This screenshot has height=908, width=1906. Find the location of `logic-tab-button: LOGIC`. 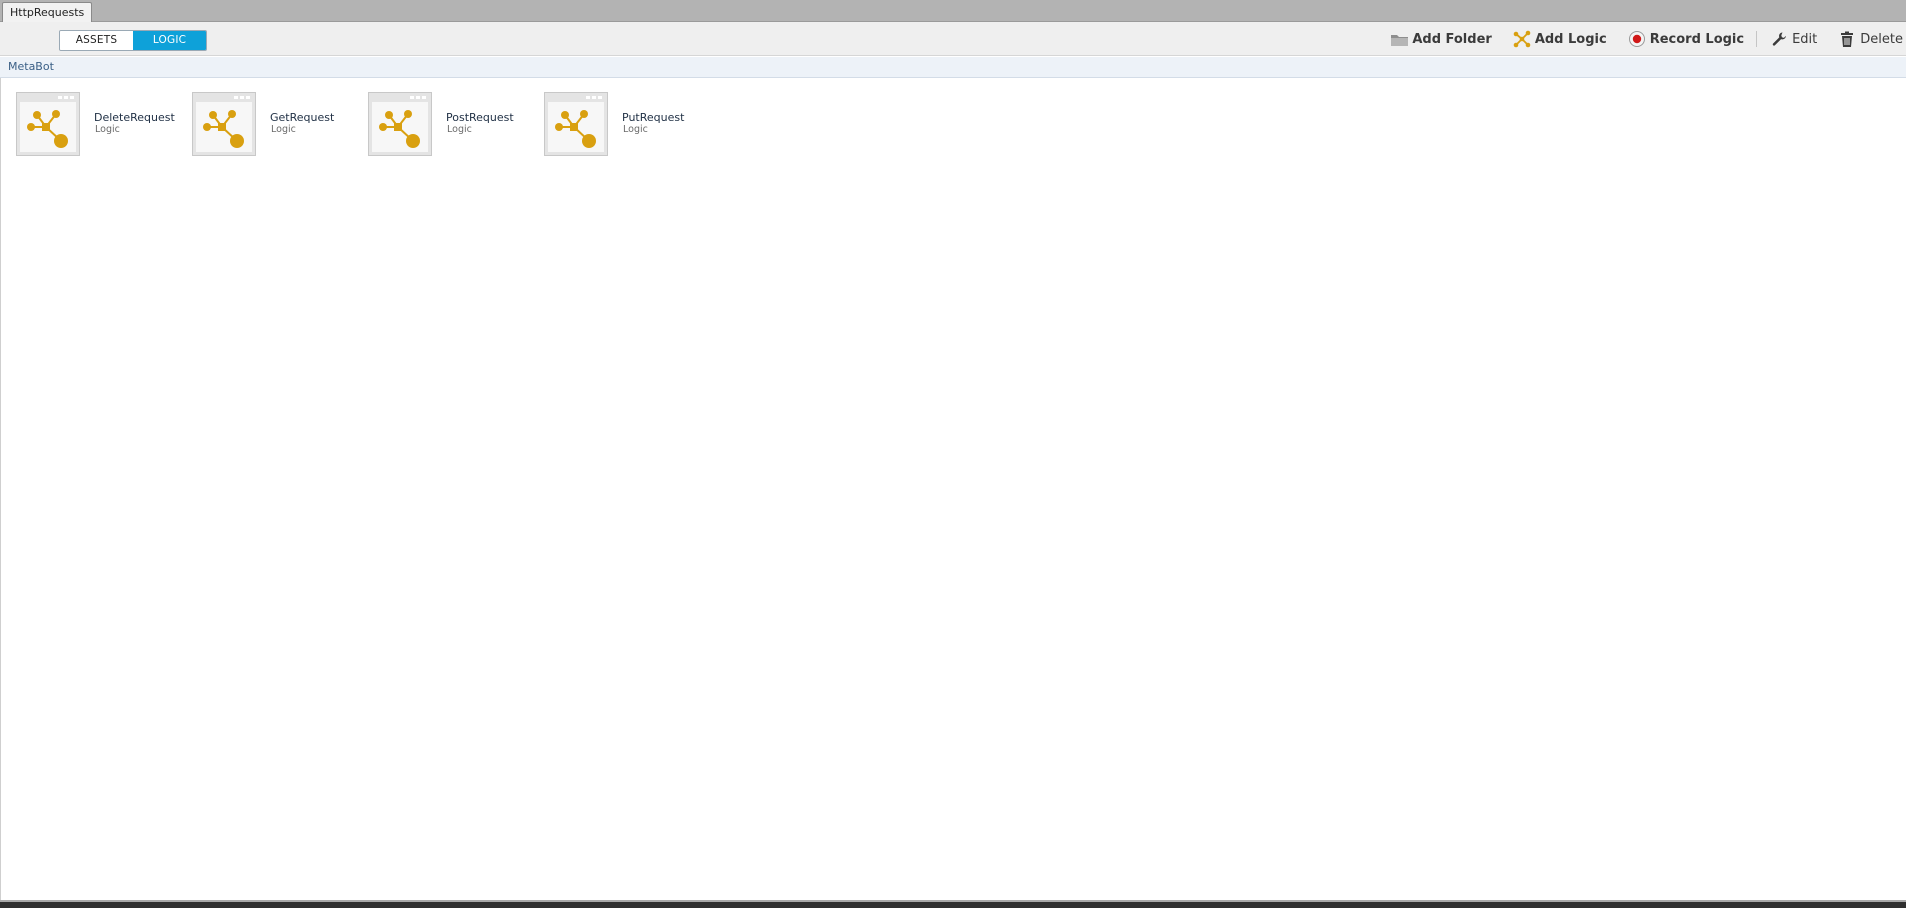

logic-tab-button: LOGIC is located at coordinates (169, 40).